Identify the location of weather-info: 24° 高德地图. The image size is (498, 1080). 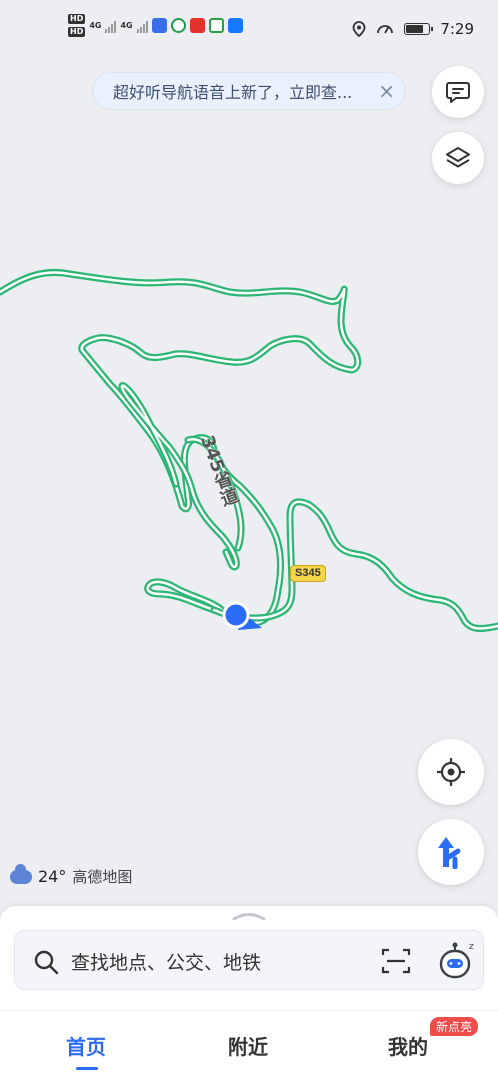
(71, 875).